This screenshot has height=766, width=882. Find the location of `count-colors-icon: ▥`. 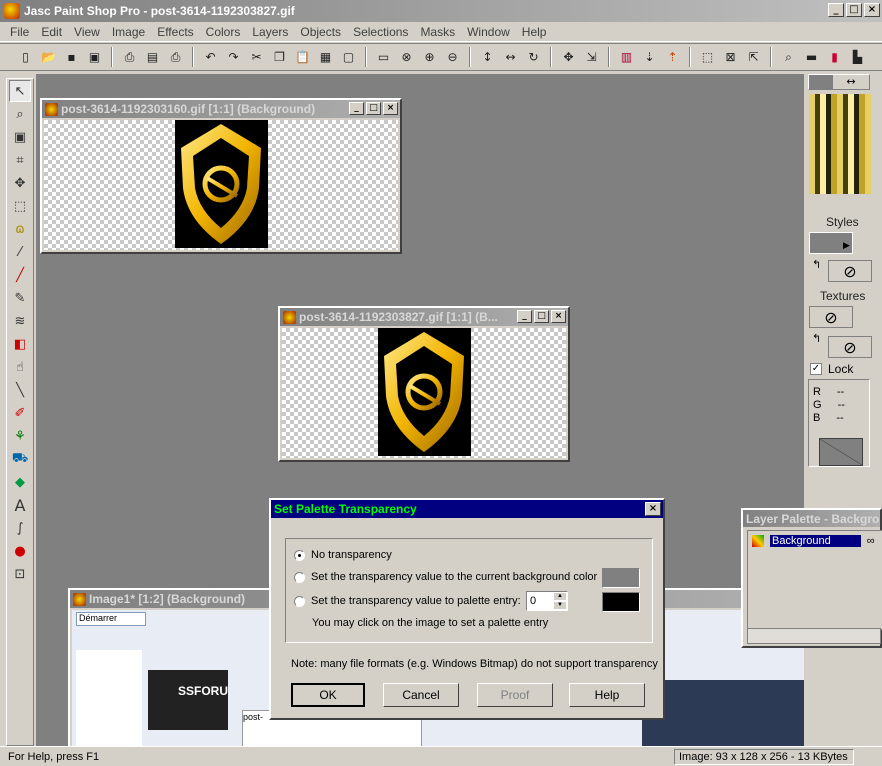

count-colors-icon: ▥ is located at coordinates (626, 57).